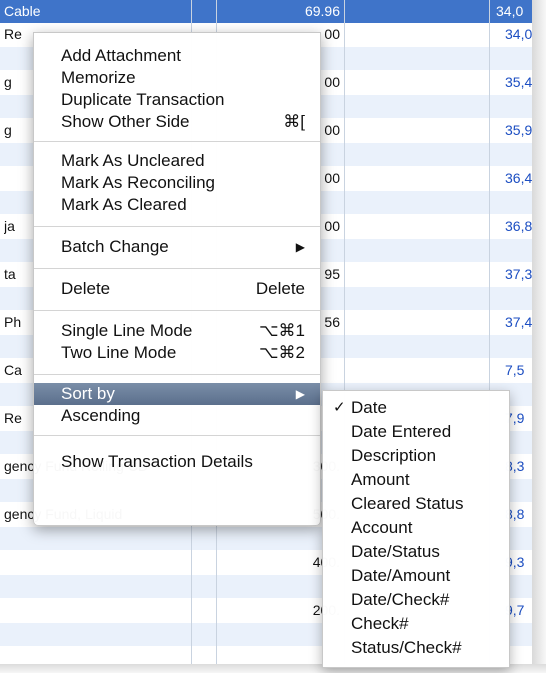 Image resolution: width=546 pixels, height=673 pixels. I want to click on window-shadow, so click(539, 336).